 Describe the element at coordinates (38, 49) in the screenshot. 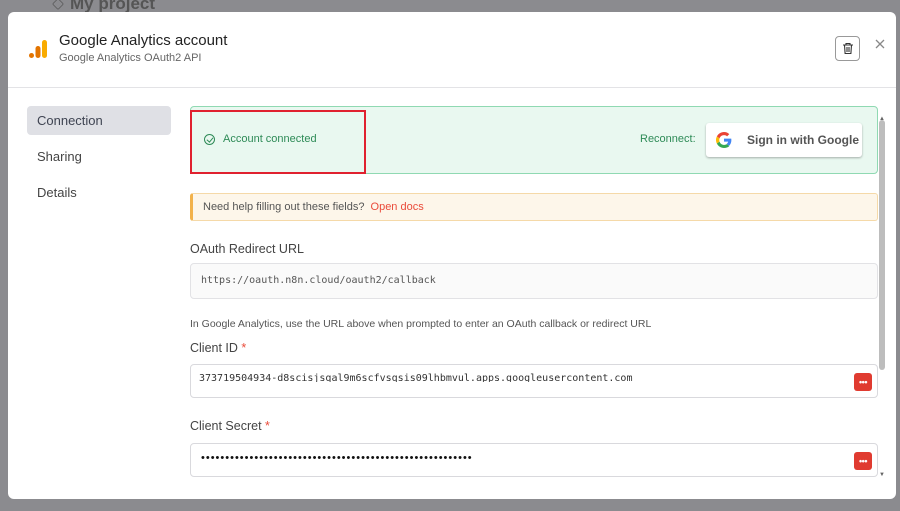

I see `google-analytics-logo-icon` at that location.